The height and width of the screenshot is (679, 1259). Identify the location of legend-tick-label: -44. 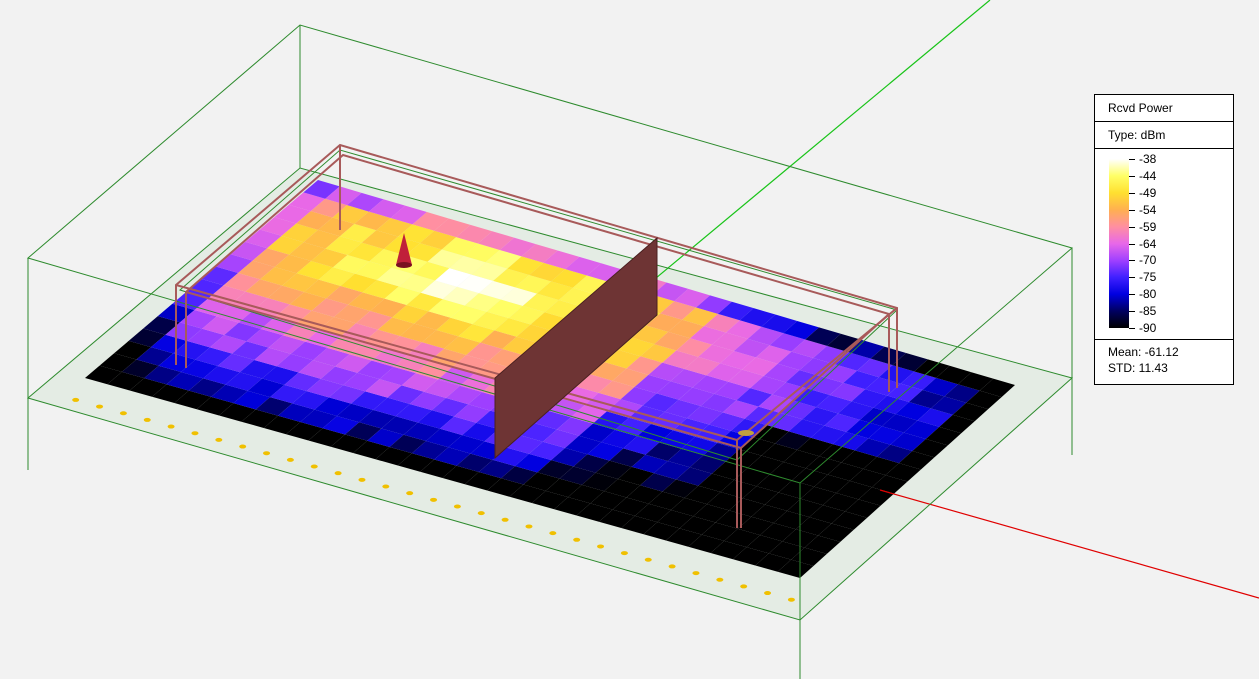
(1148, 175).